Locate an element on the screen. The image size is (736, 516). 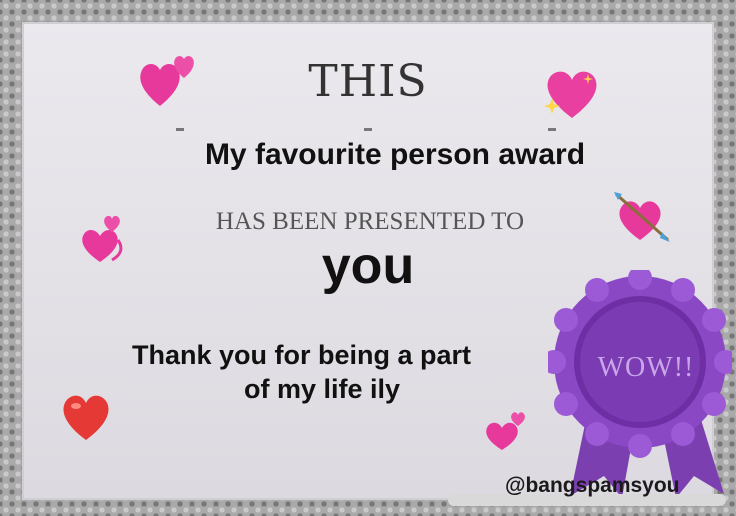
heart-with-arrow-icon is located at coordinates (642, 217).